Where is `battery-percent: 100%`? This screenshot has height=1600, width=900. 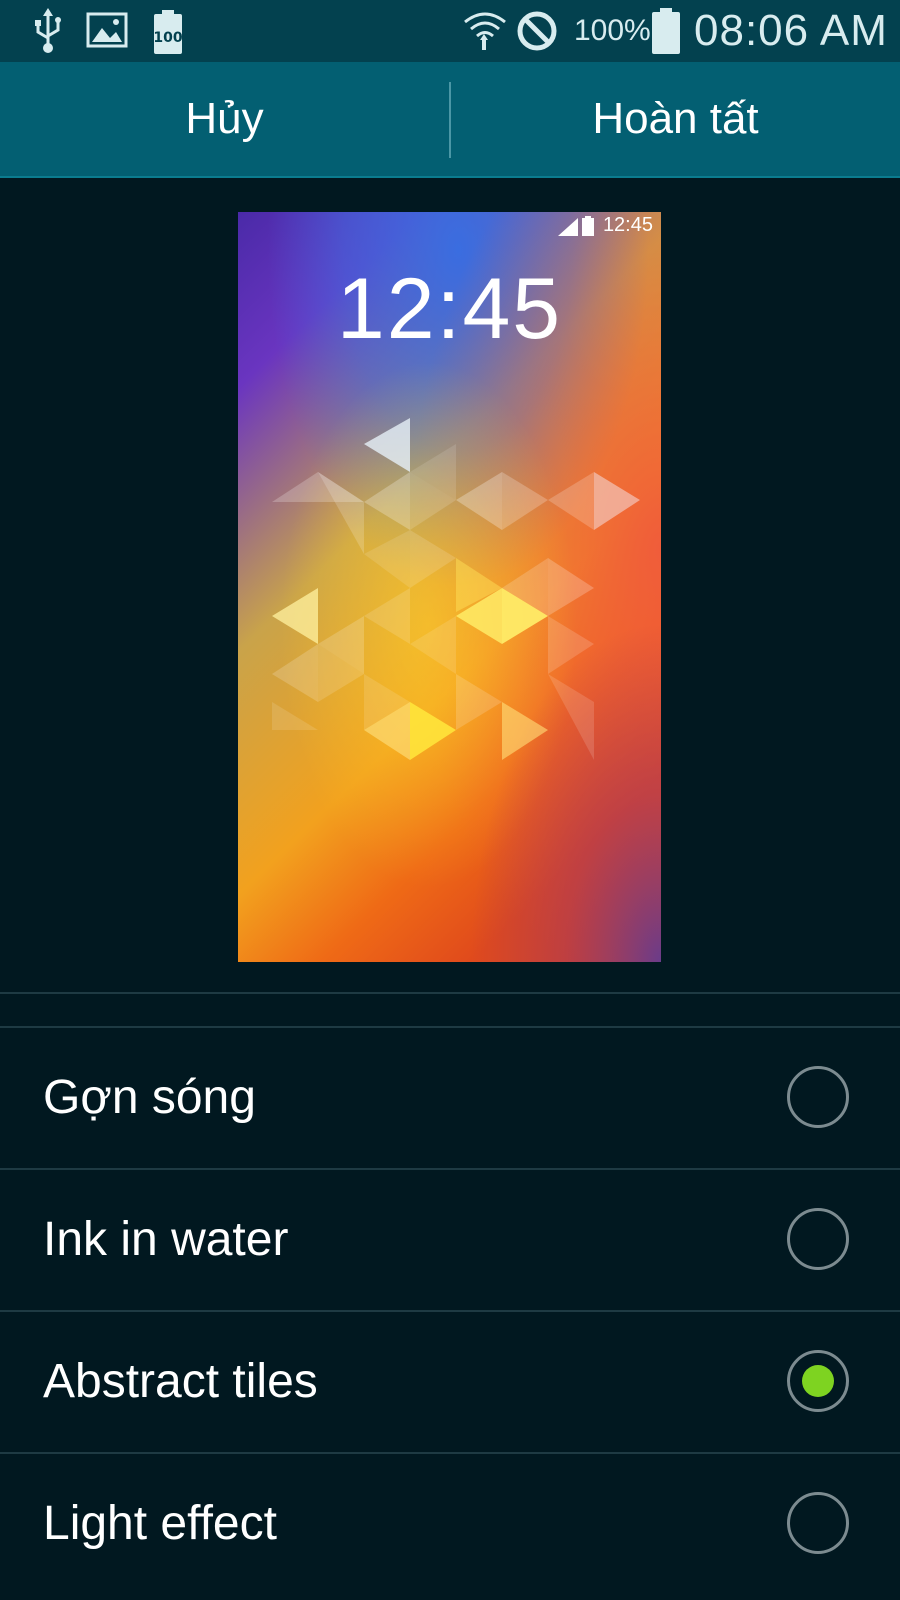 battery-percent: 100% is located at coordinates (612, 30).